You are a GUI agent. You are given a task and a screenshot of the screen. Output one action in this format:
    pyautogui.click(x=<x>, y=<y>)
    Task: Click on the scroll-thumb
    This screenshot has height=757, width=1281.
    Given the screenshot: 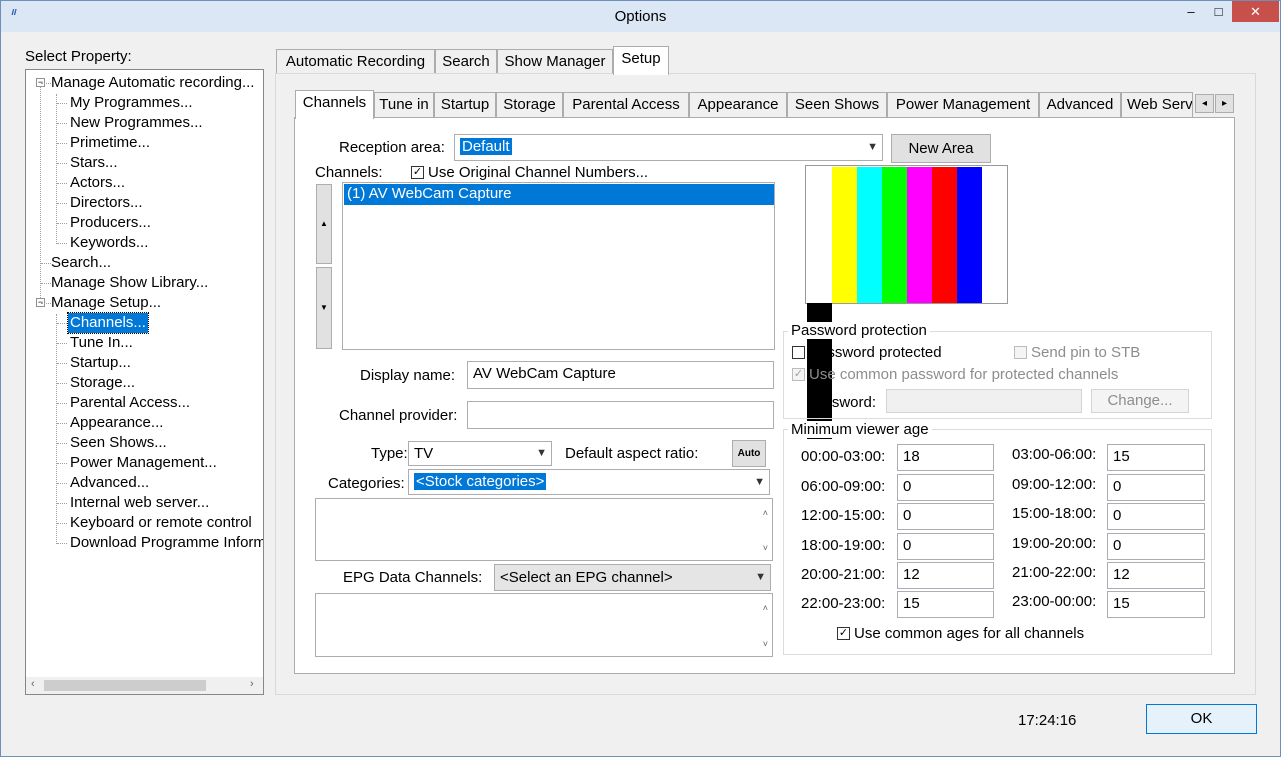 What is the action you would take?
    pyautogui.click(x=125, y=685)
    